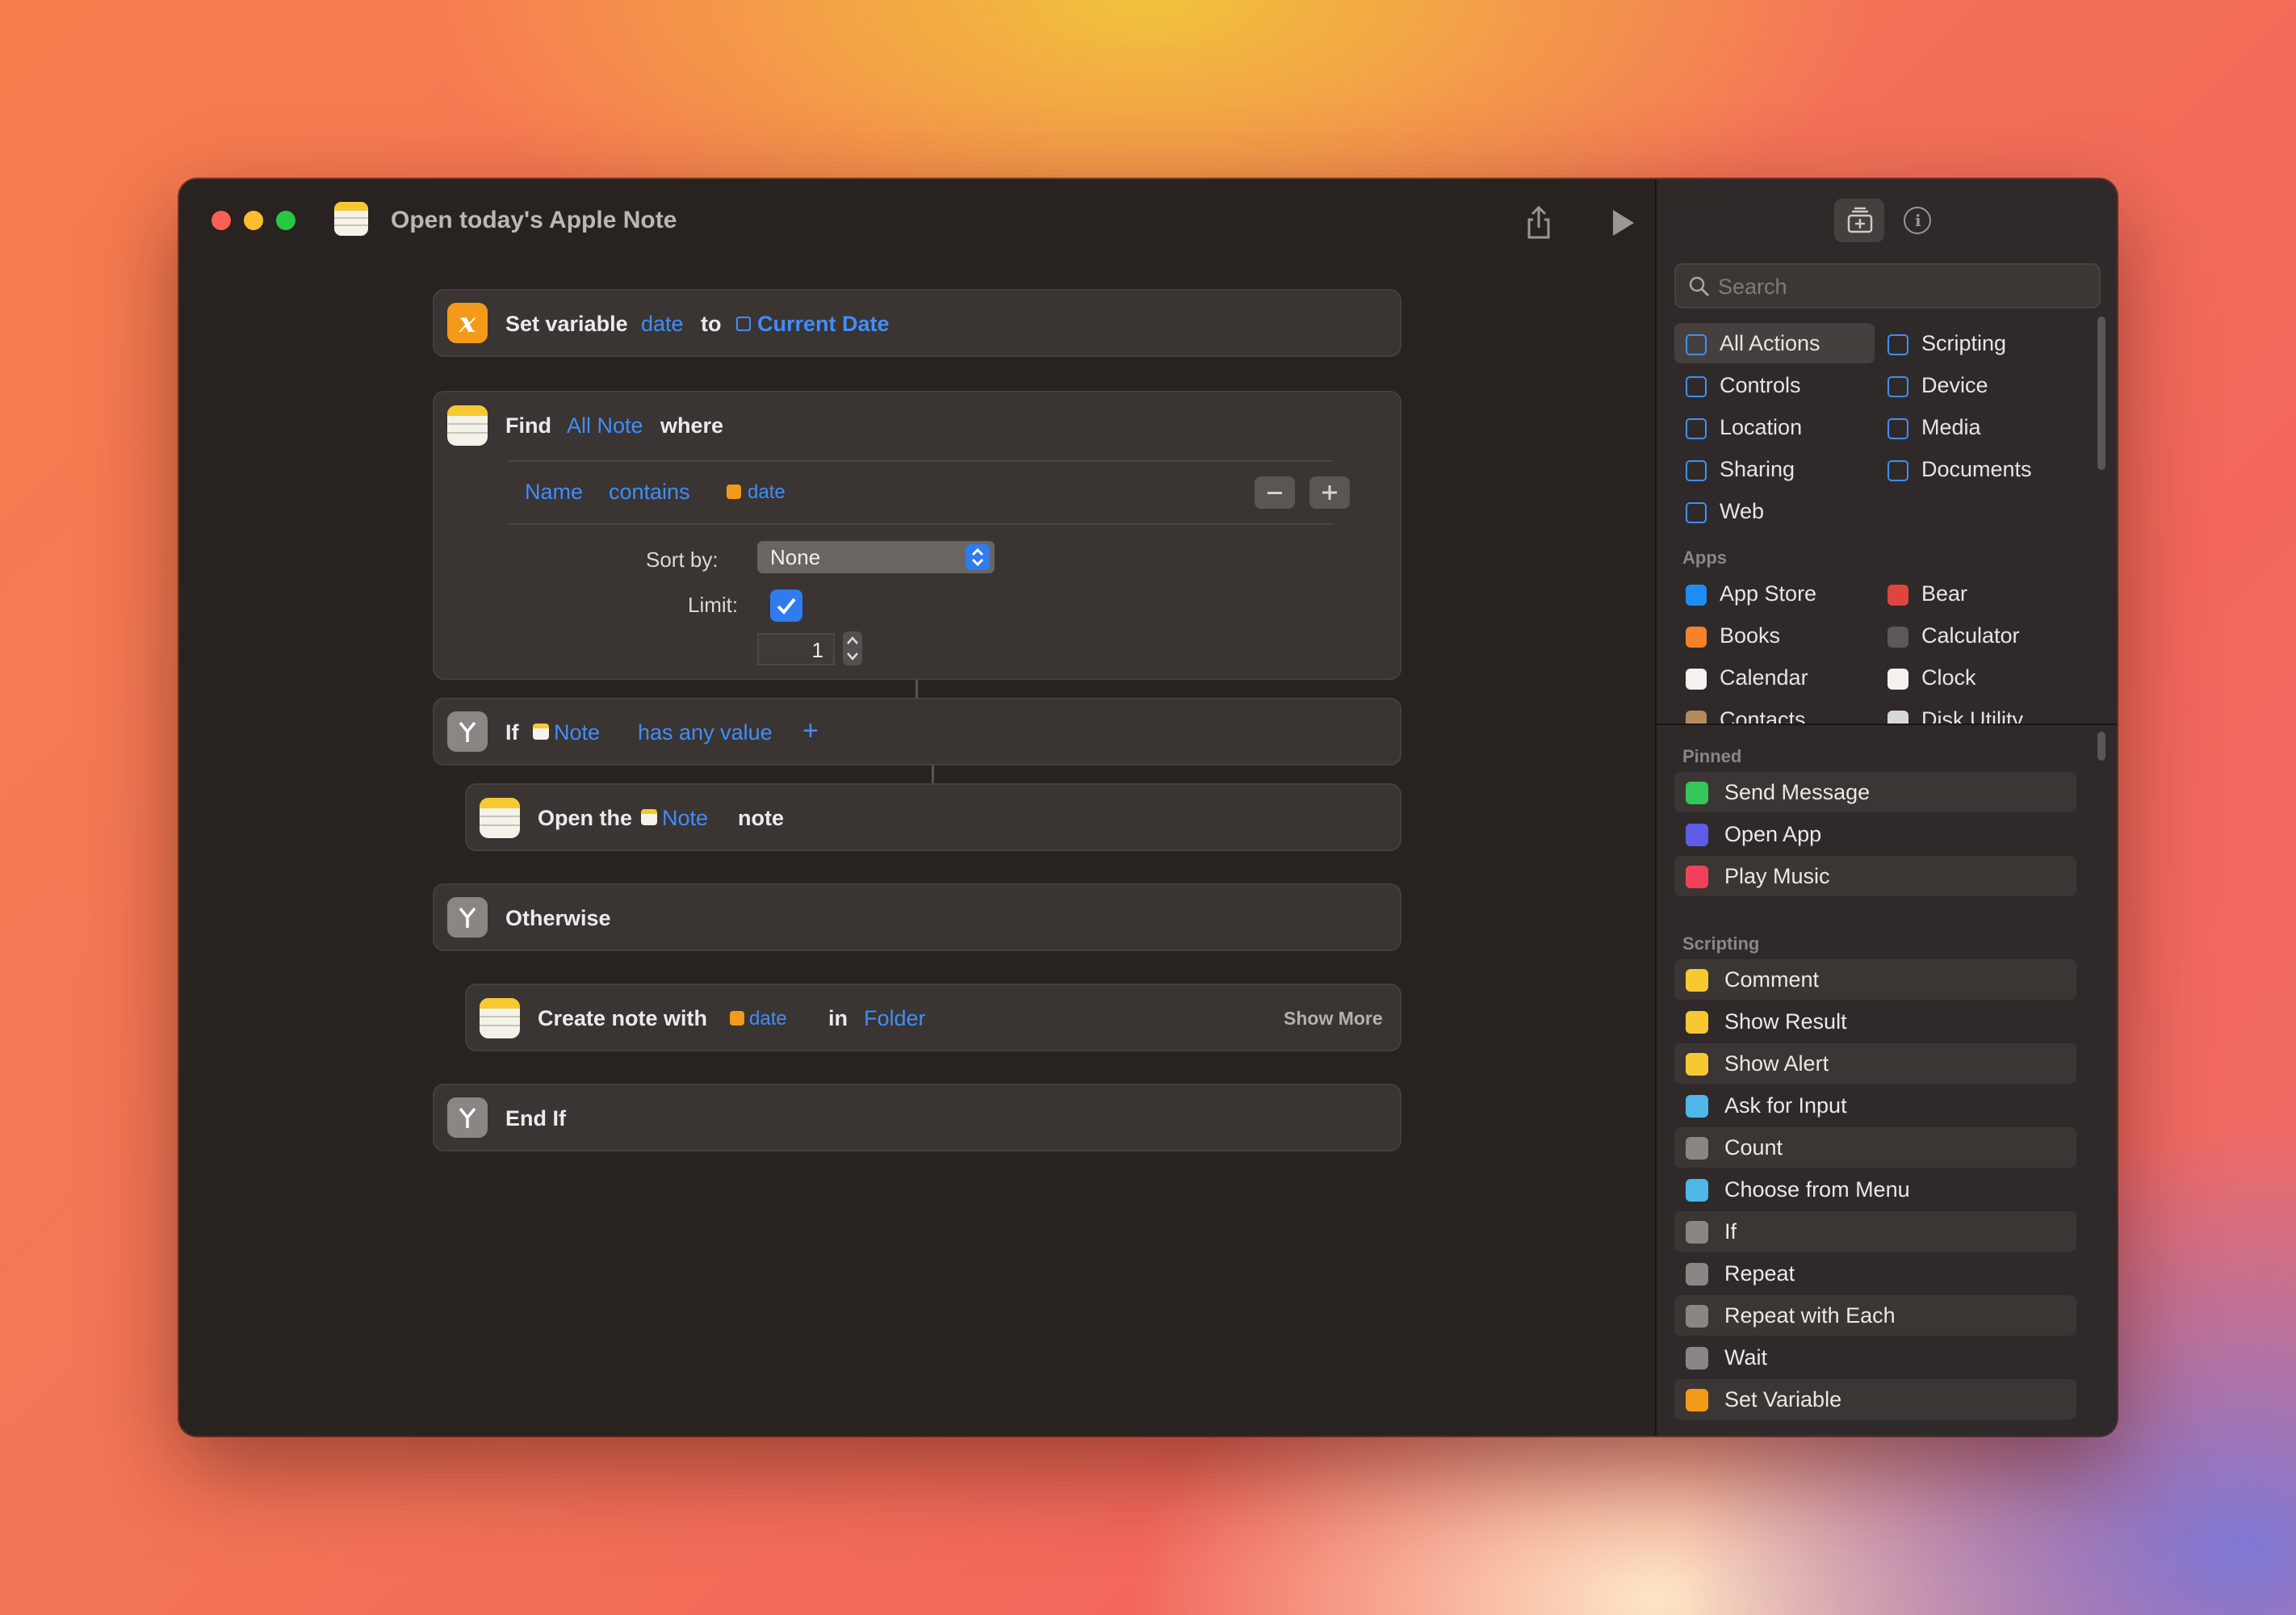  I want to click on share-icon, so click(1538, 222).